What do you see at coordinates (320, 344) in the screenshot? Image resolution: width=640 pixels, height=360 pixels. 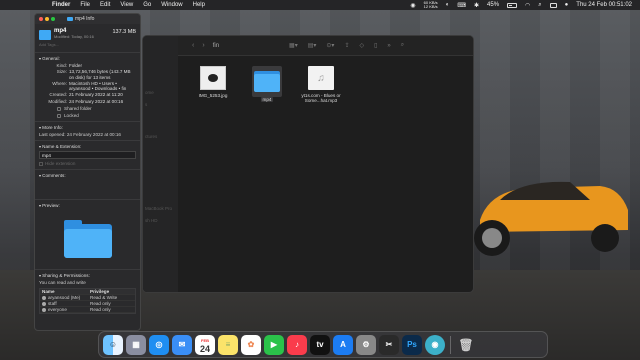 I see `appletv-icon: tv` at bounding box center [320, 344].